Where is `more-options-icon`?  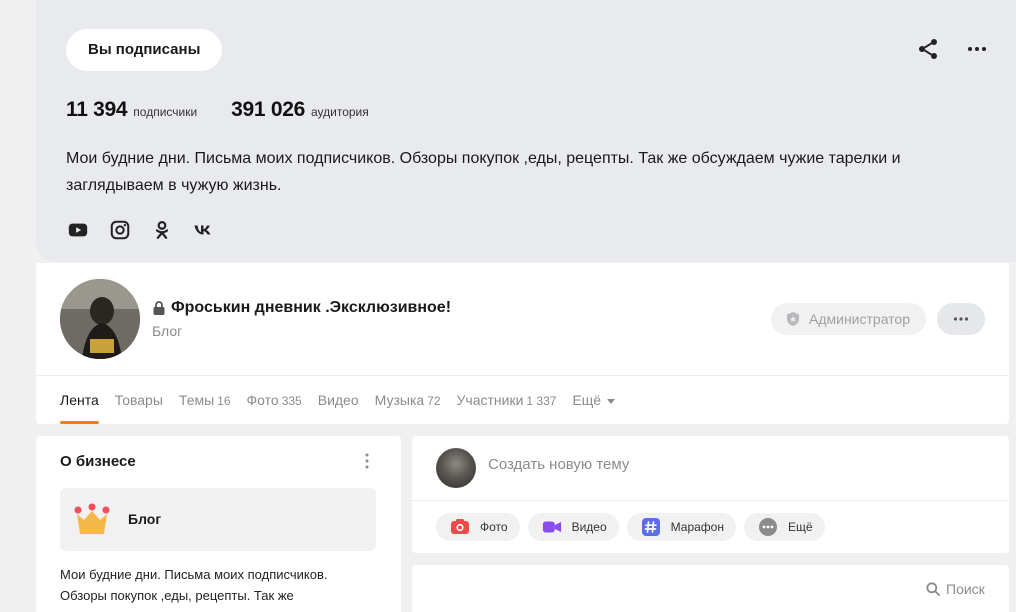 more-options-icon is located at coordinates (977, 49).